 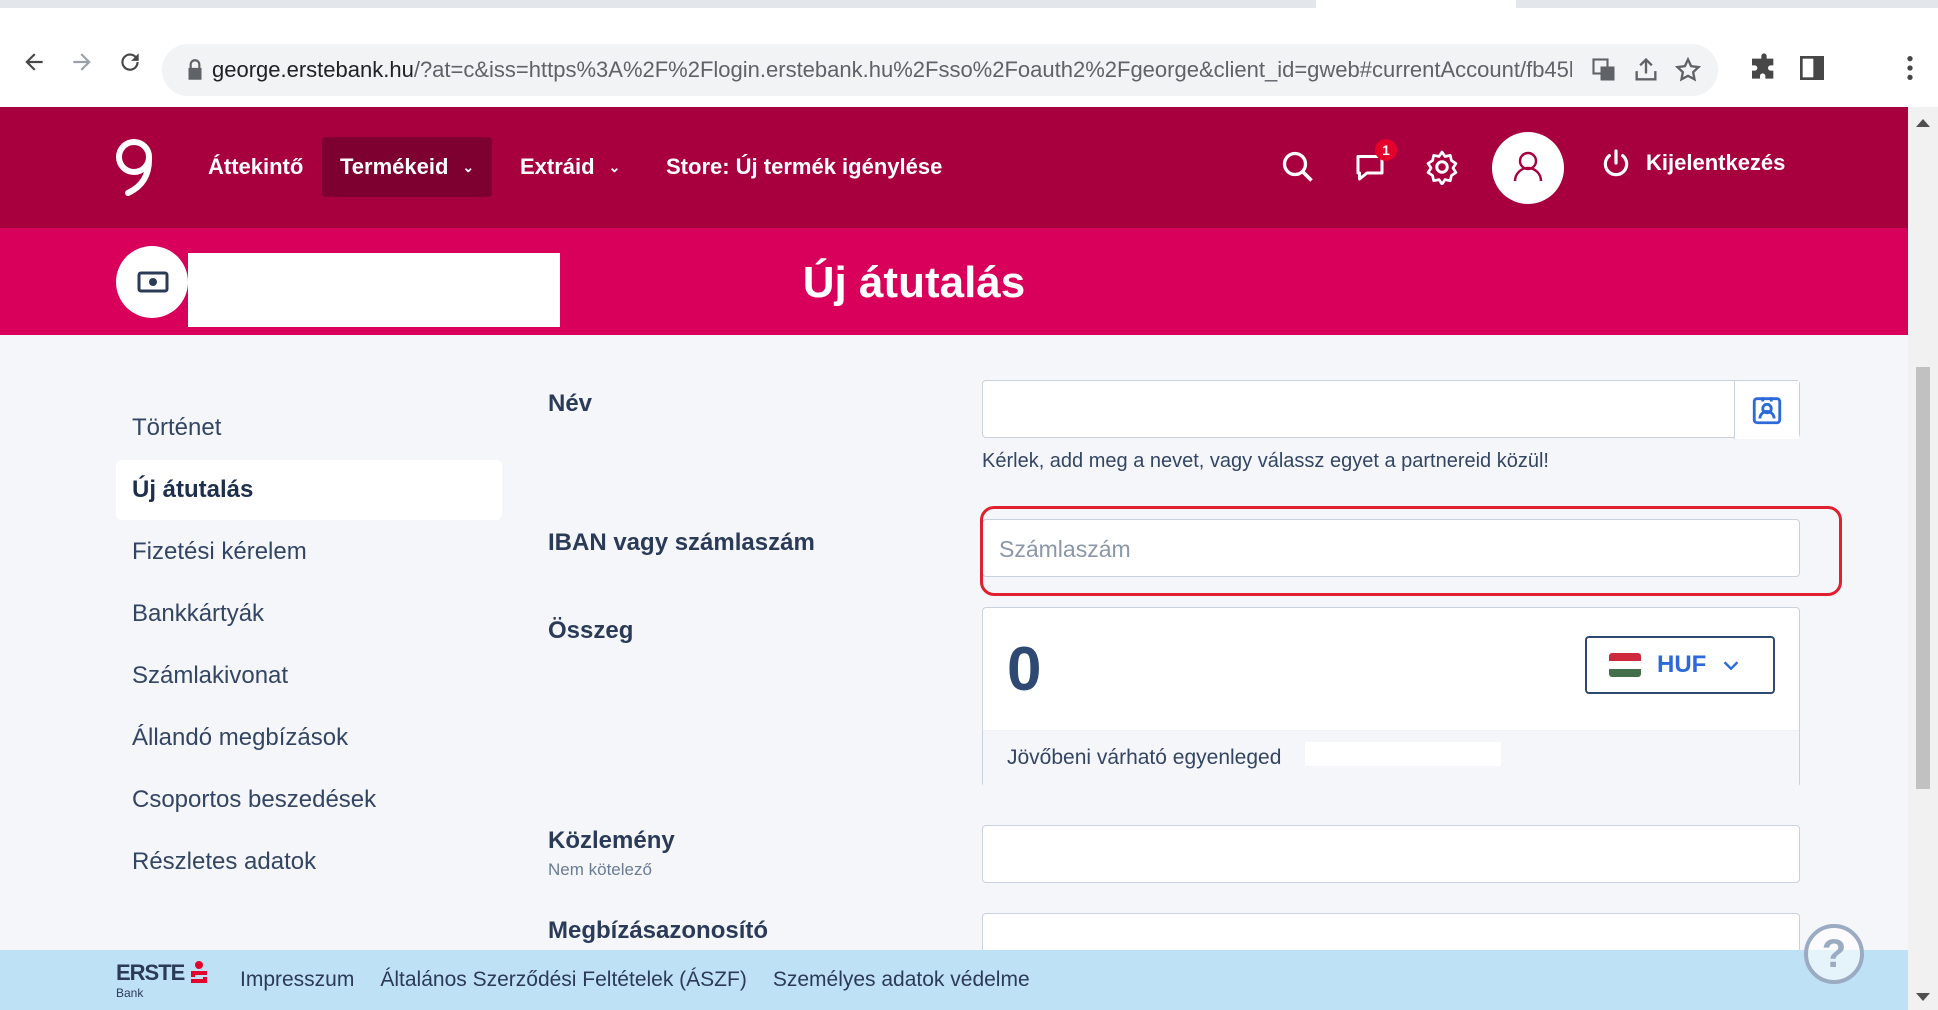 What do you see at coordinates (969, 4) in the screenshot?
I see `browser-tabstrip` at bounding box center [969, 4].